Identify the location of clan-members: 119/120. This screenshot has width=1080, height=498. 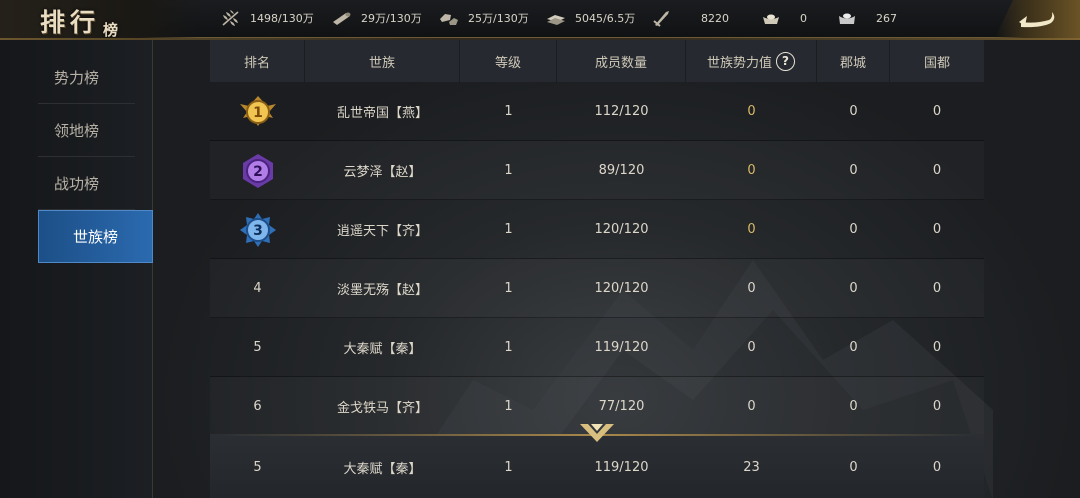
(621, 347).